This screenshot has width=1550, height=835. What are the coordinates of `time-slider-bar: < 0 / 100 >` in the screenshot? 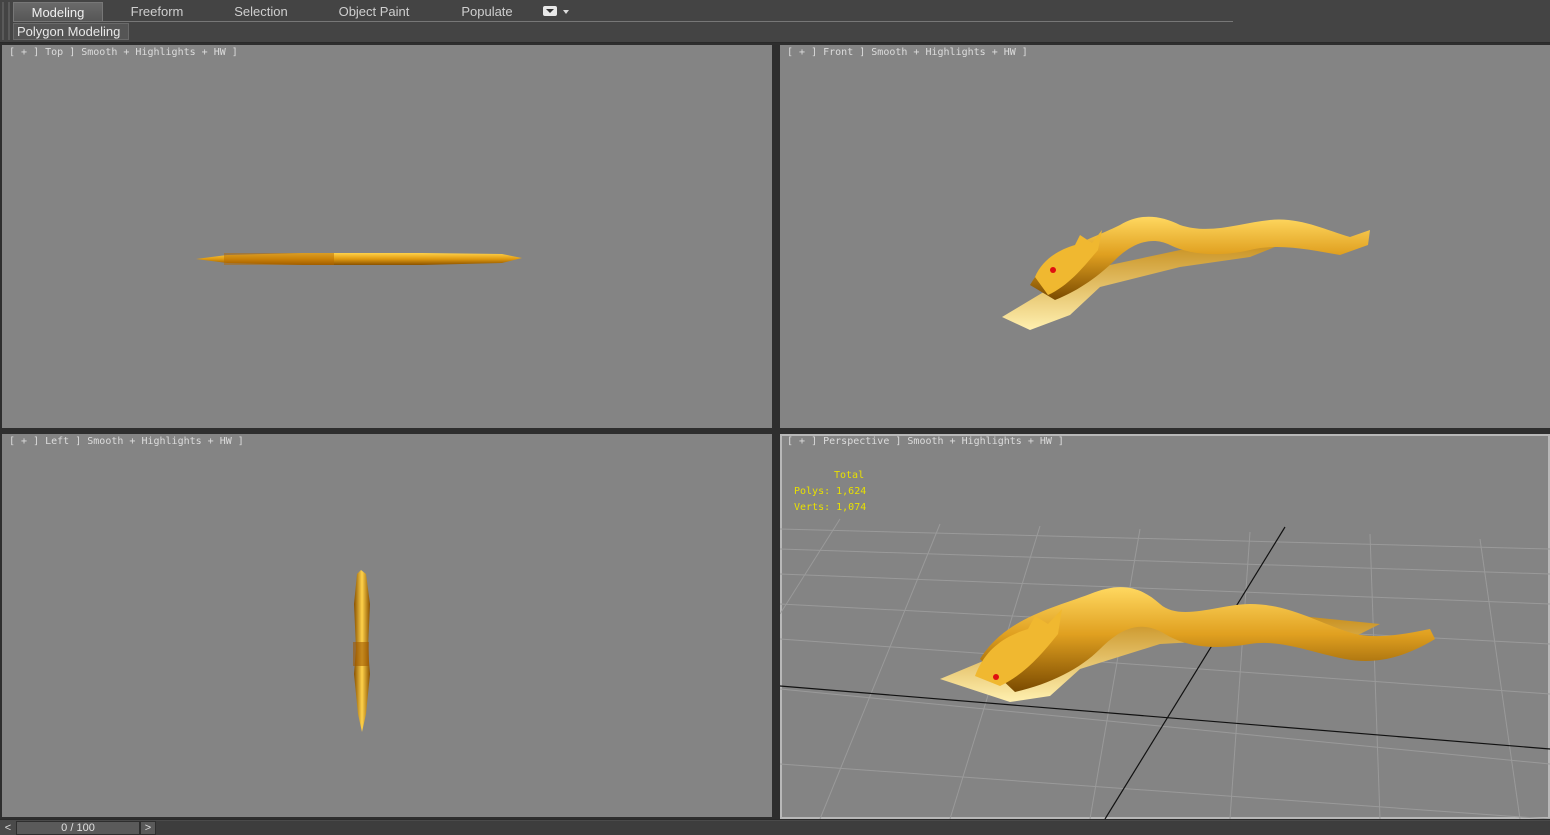 It's located at (775, 827).